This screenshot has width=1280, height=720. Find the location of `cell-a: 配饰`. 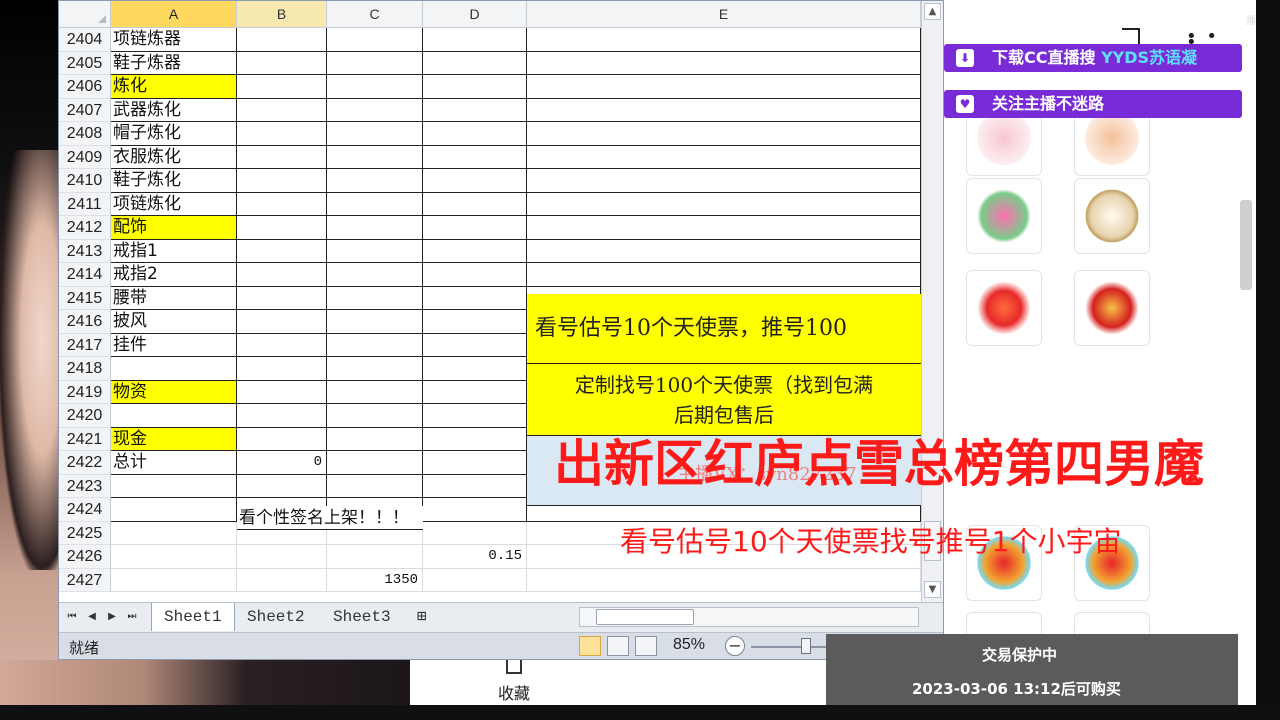

cell-a: 配饰 is located at coordinates (174, 228).